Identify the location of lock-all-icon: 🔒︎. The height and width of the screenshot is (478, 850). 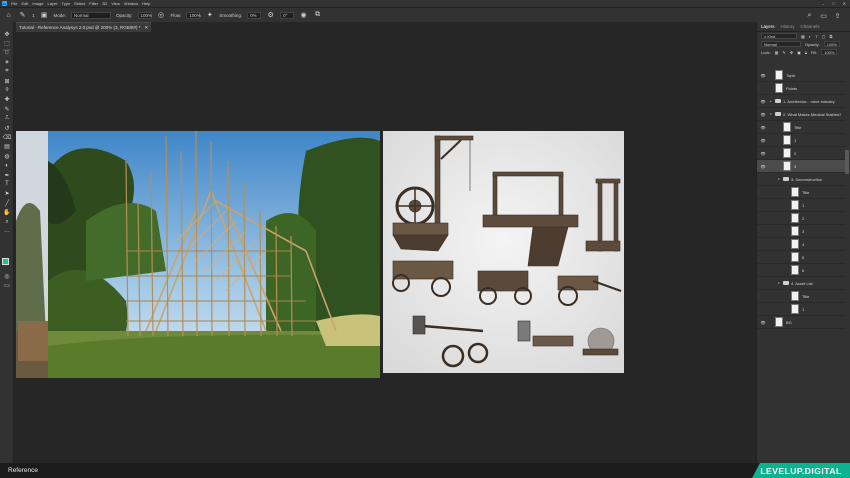
(806, 52).